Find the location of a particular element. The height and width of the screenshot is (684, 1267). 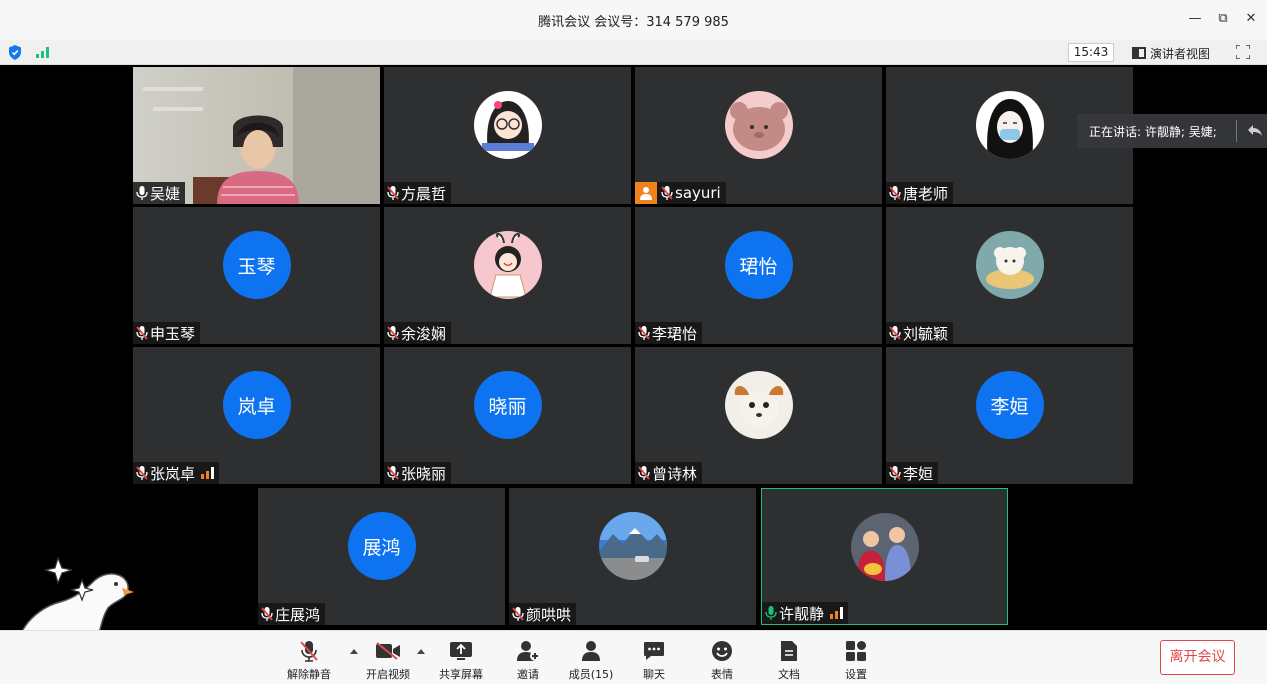

avatar-initials: 李姮 is located at coordinates (1009, 406).